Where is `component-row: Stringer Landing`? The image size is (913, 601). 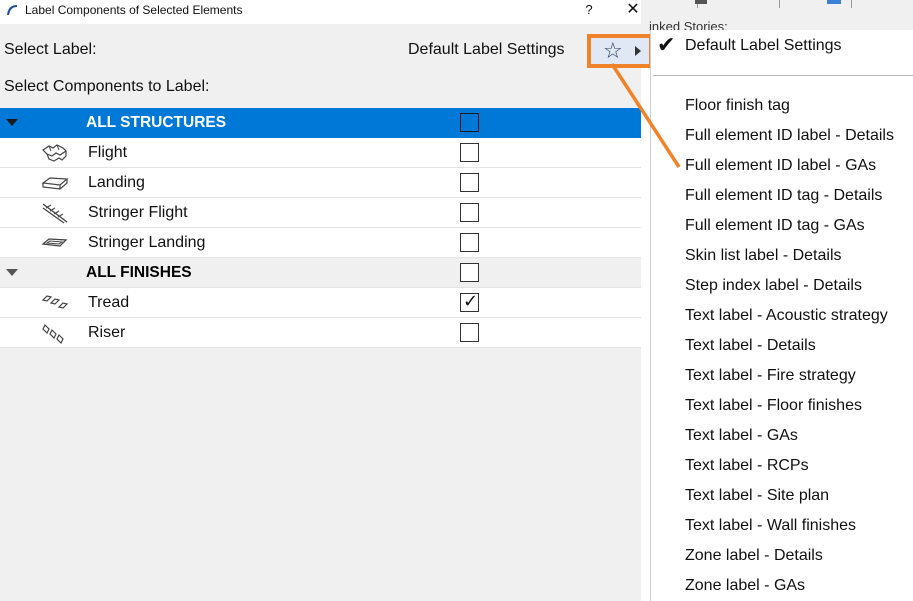 component-row: Stringer Landing is located at coordinates (320, 243).